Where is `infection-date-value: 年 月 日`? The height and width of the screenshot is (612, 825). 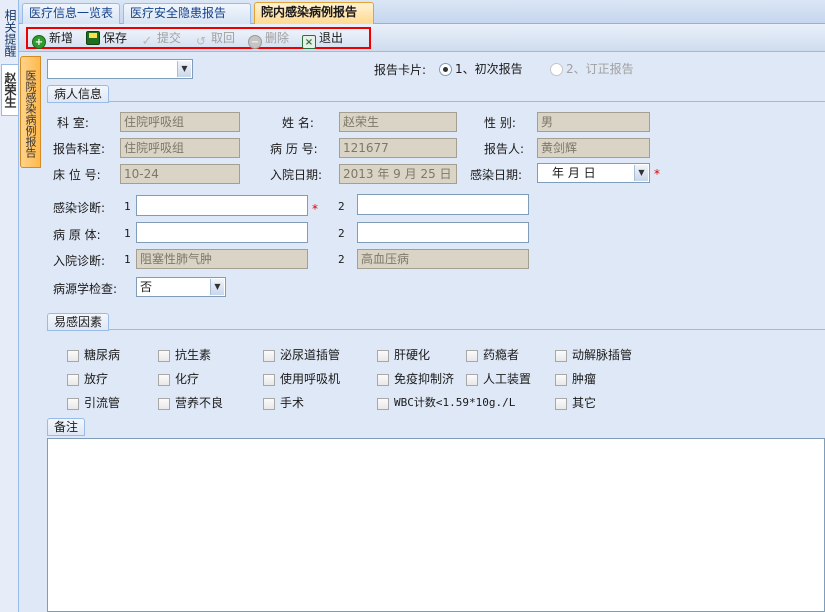
infection-date-value: 年 月 日 is located at coordinates (574, 173).